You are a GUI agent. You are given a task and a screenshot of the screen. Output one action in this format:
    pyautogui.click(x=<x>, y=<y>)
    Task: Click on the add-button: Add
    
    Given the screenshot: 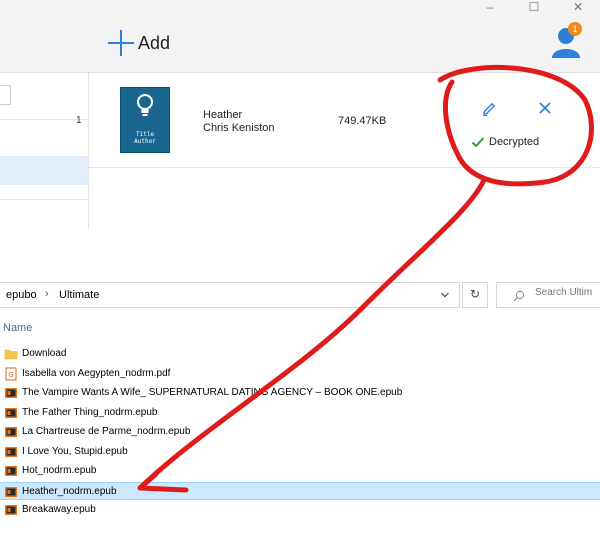 What is the action you would take?
    pyautogui.click(x=139, y=43)
    